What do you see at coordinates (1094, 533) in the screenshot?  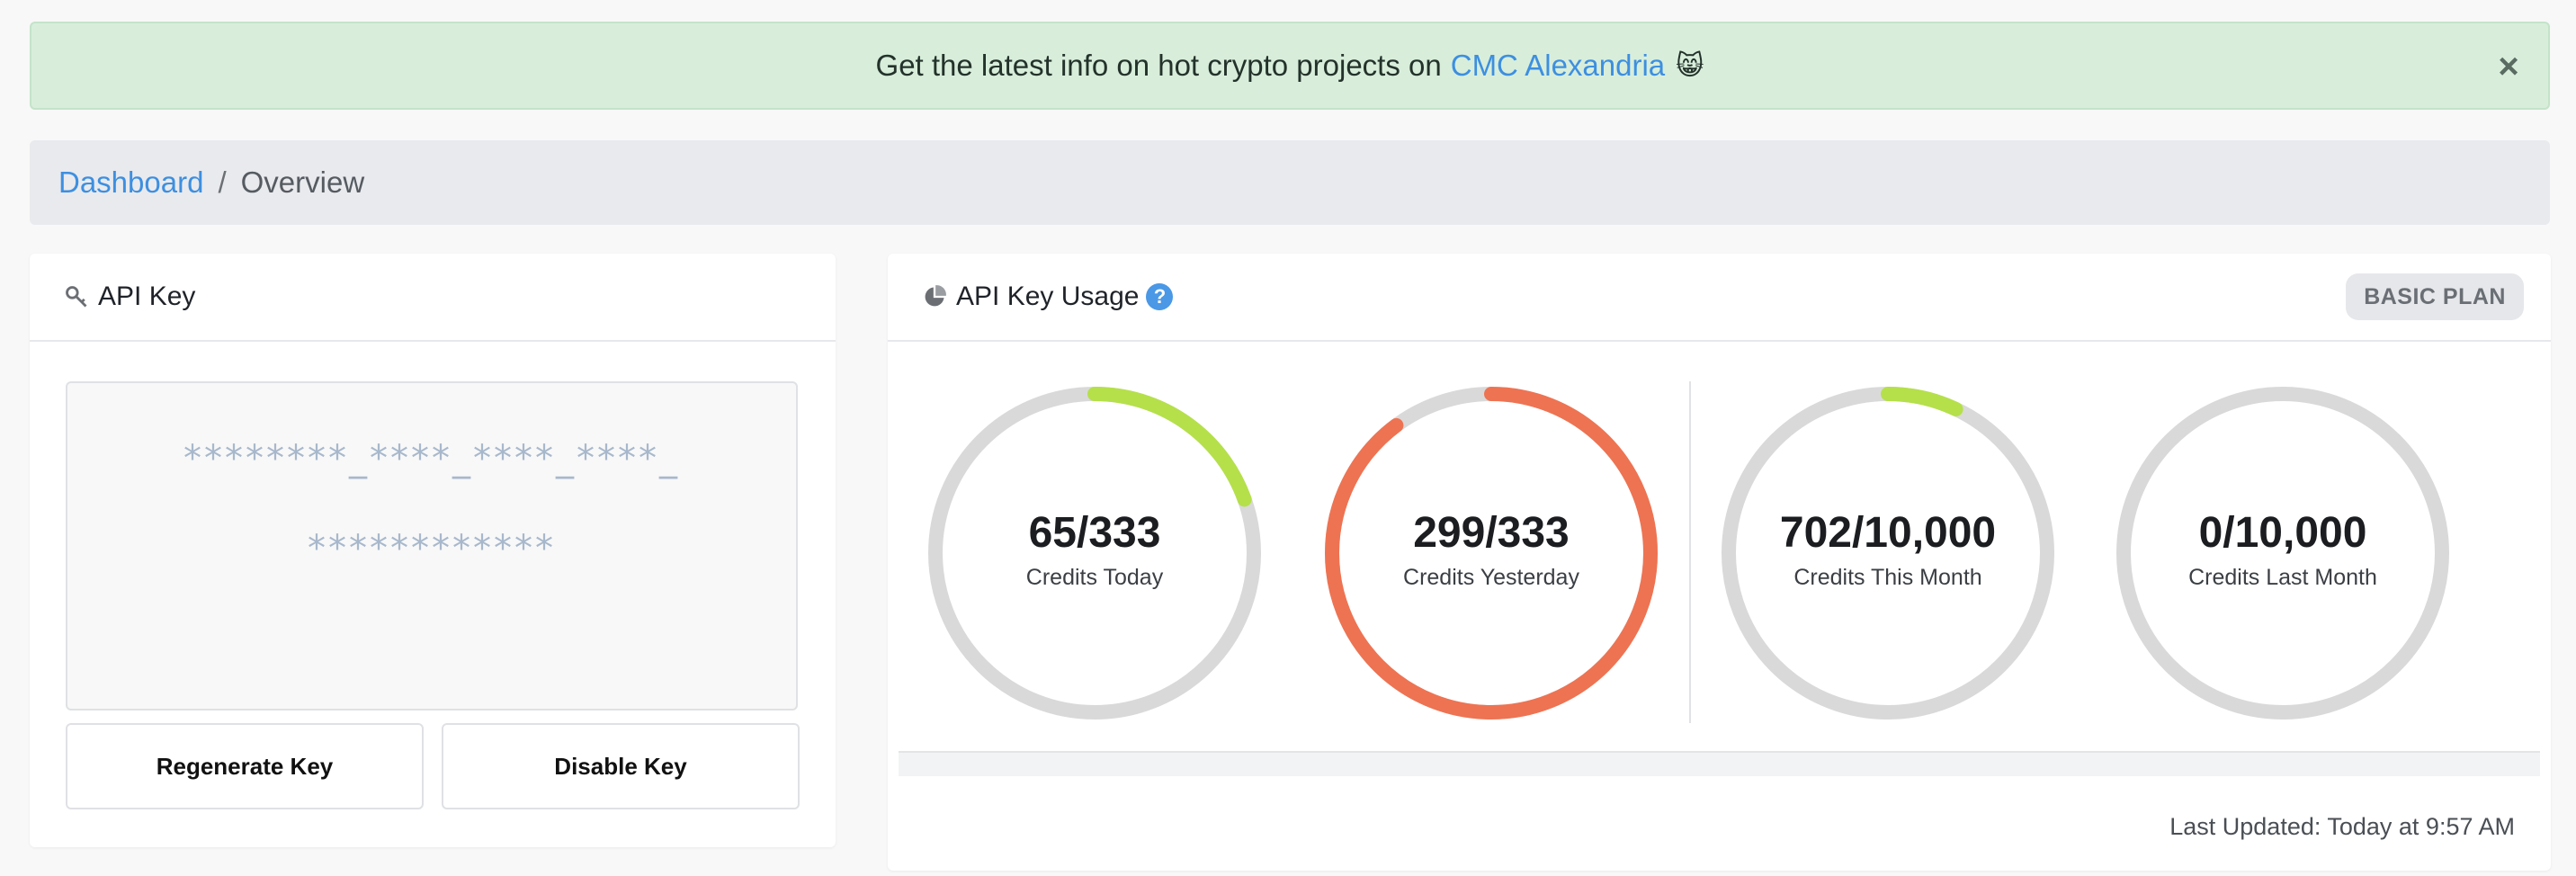 I see `gauge-value: 65/333` at bounding box center [1094, 533].